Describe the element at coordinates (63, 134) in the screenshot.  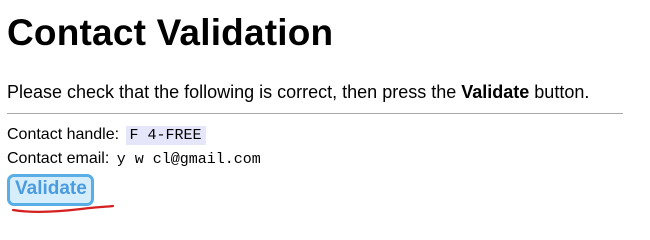
I see `contact-handle-label: Contact handle:` at that location.